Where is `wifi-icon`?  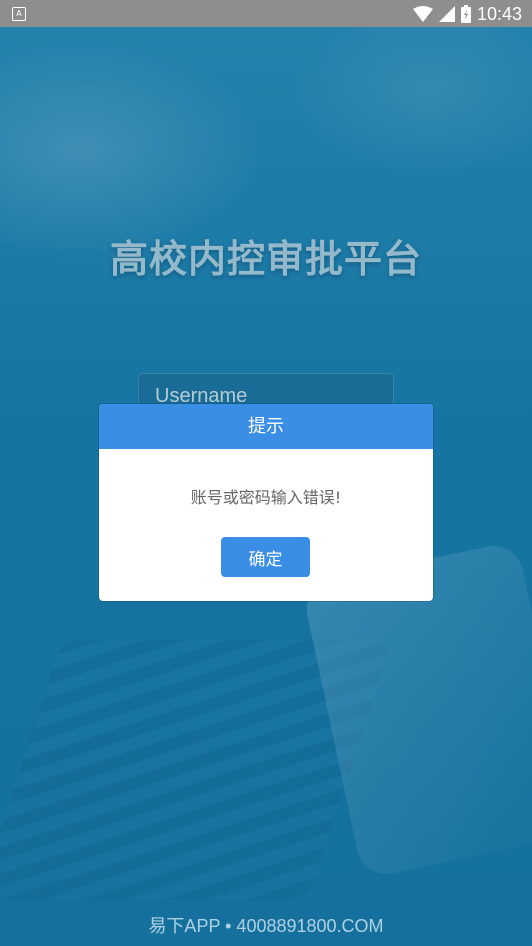
wifi-icon is located at coordinates (422, 14).